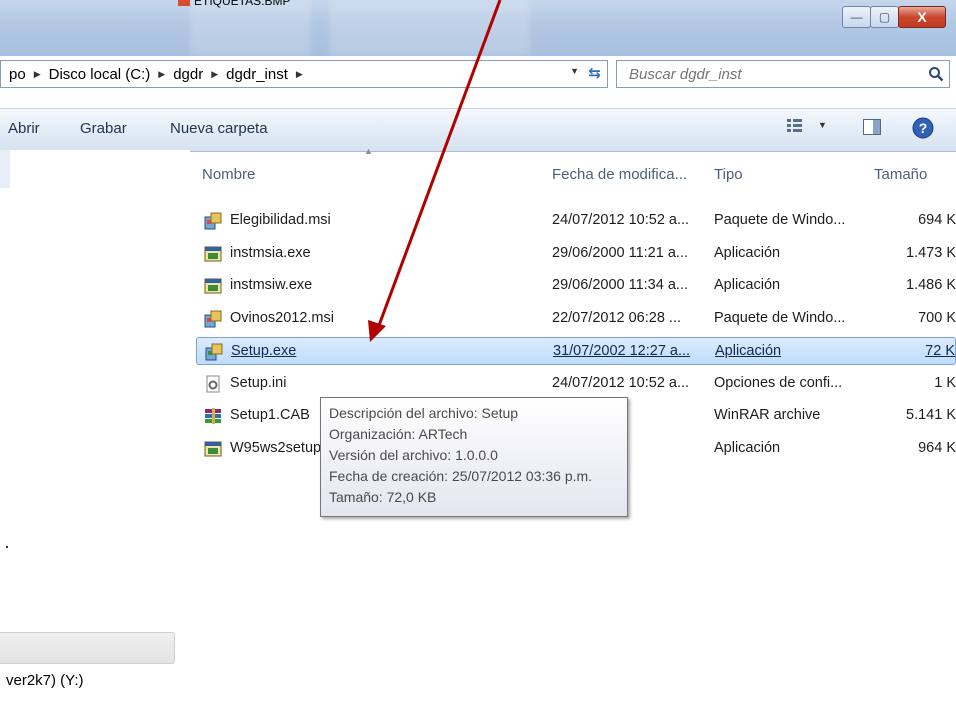 Image resolution: width=956 pixels, height=705 pixels. What do you see at coordinates (276, 447) in the screenshot?
I see `file-name: W95ws2setup` at bounding box center [276, 447].